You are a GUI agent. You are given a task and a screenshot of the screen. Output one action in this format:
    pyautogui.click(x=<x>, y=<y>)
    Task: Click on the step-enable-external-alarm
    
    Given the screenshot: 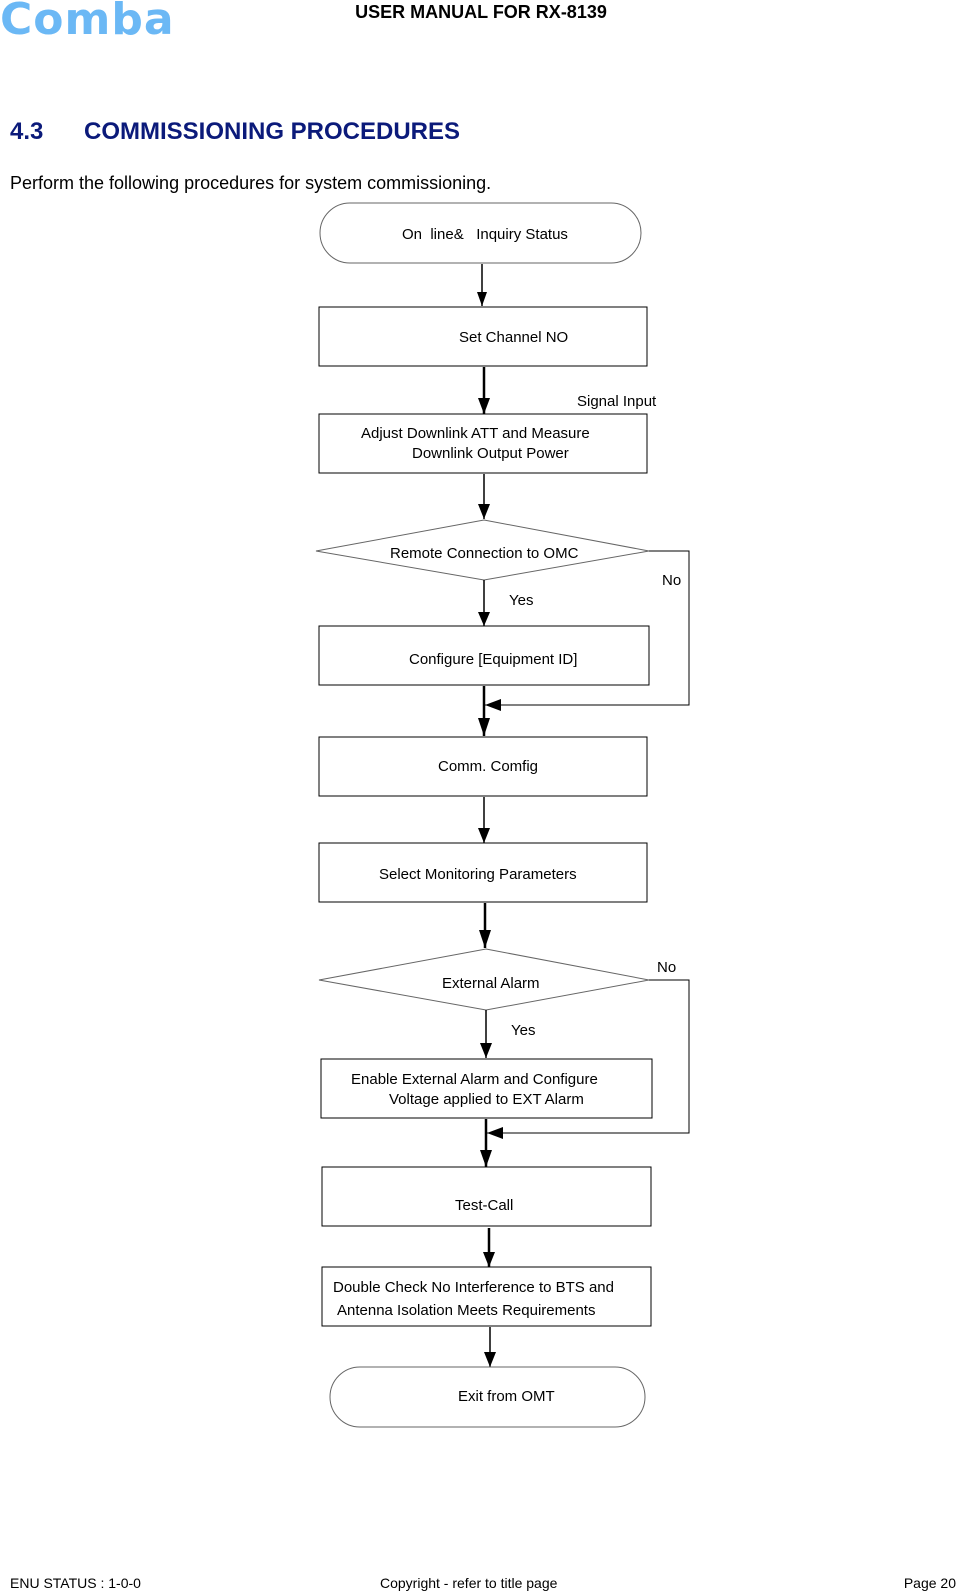 What is the action you would take?
    pyautogui.click(x=486, y=1088)
    